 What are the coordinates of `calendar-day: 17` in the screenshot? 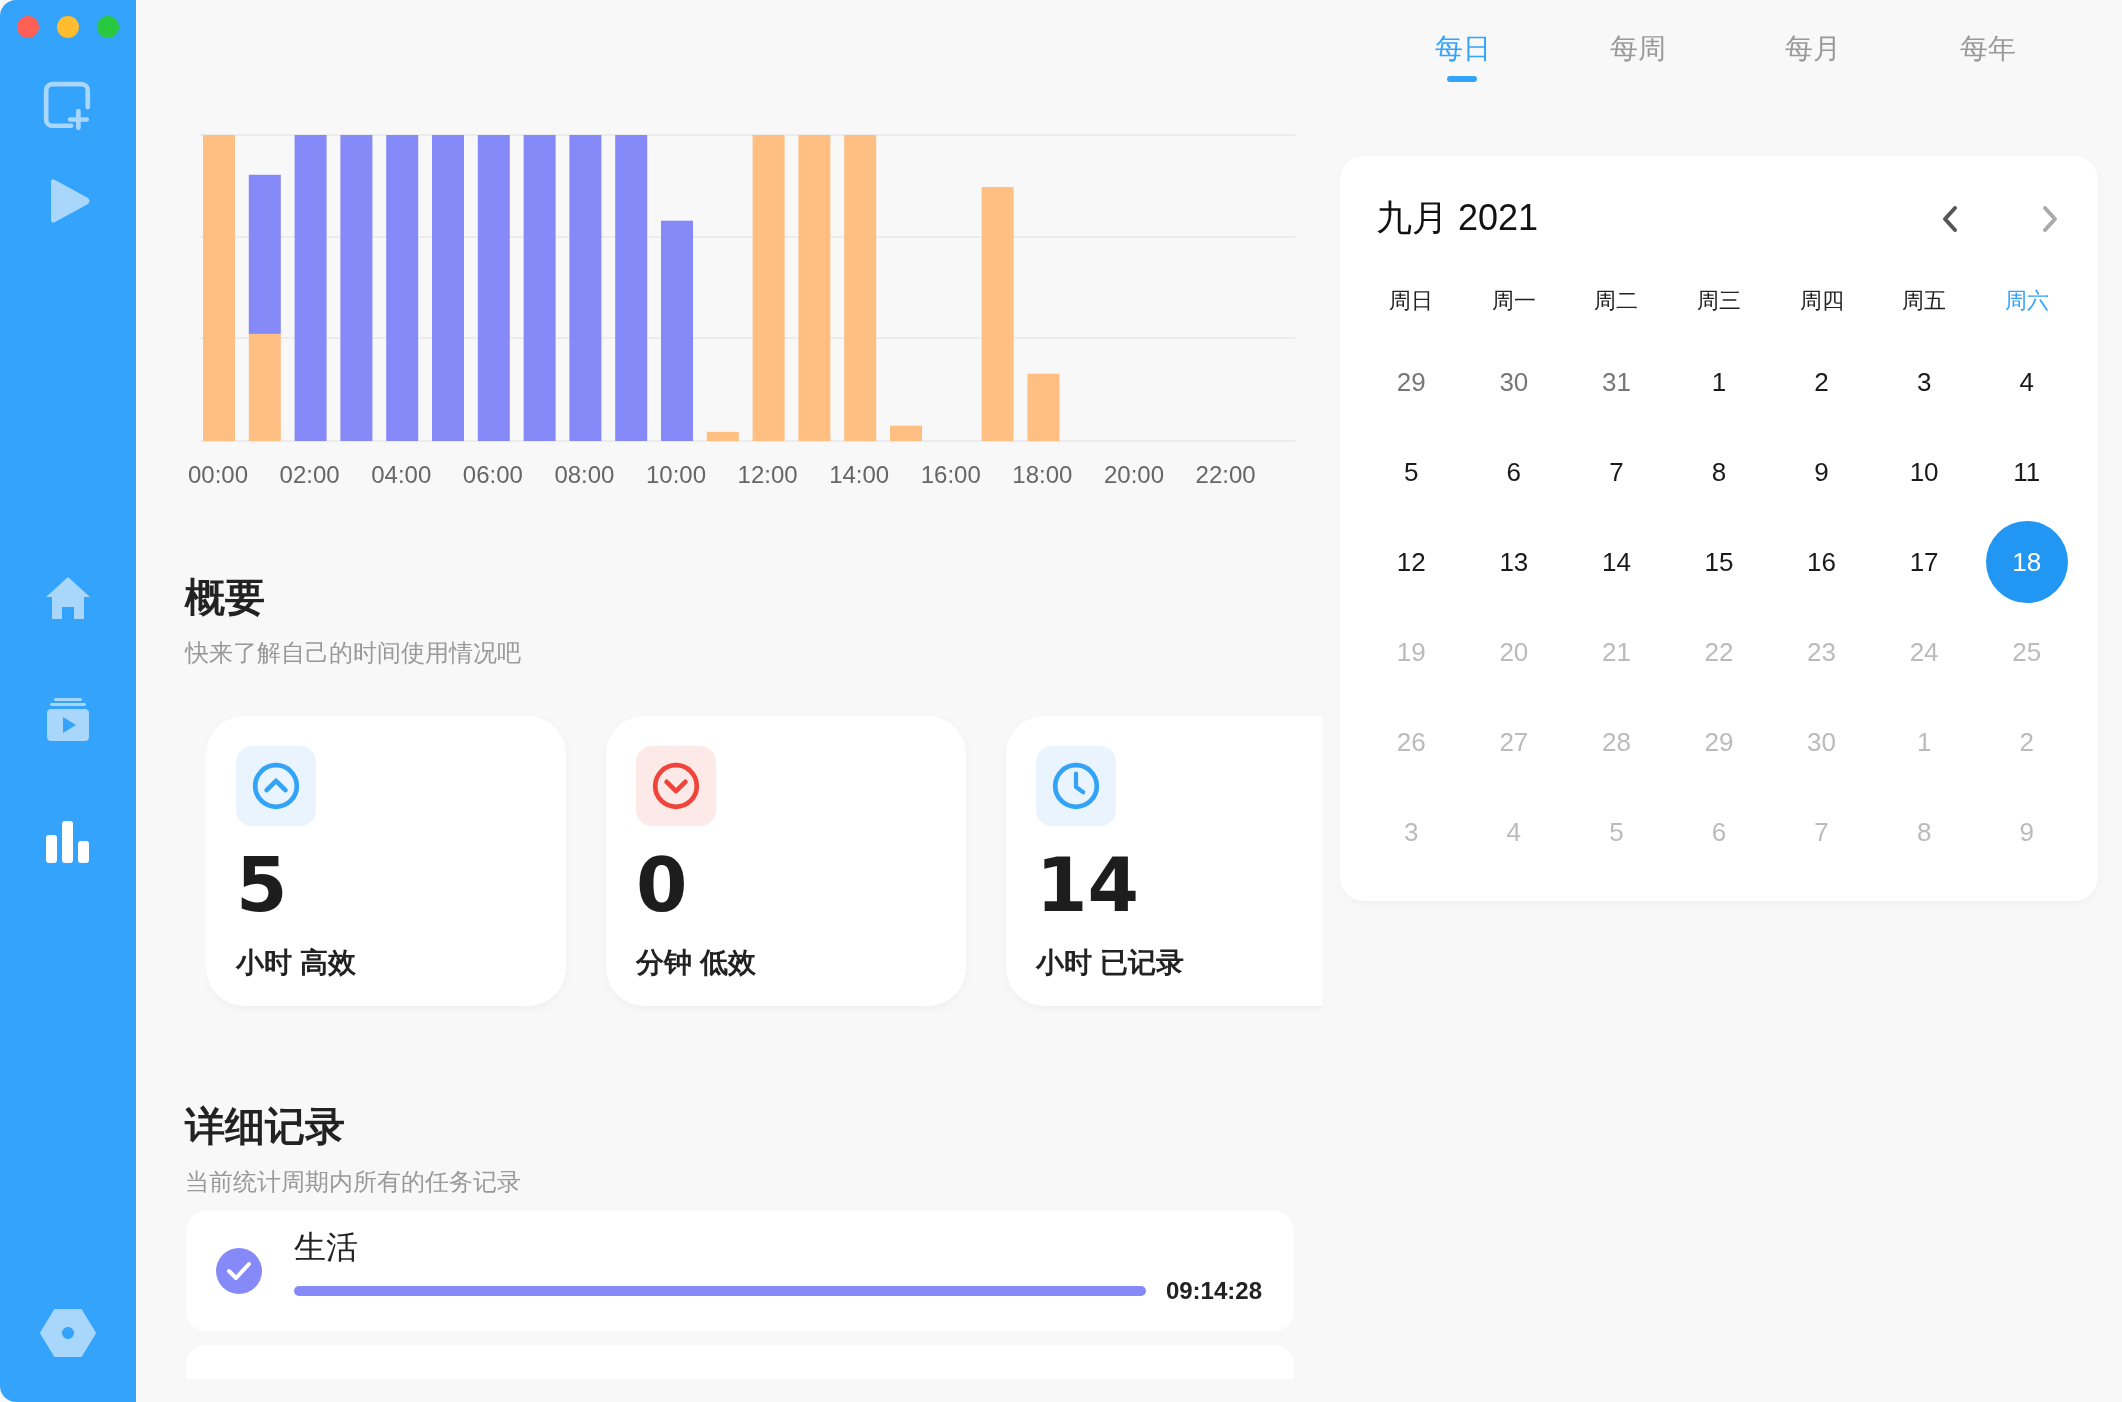 It's located at (1924, 562).